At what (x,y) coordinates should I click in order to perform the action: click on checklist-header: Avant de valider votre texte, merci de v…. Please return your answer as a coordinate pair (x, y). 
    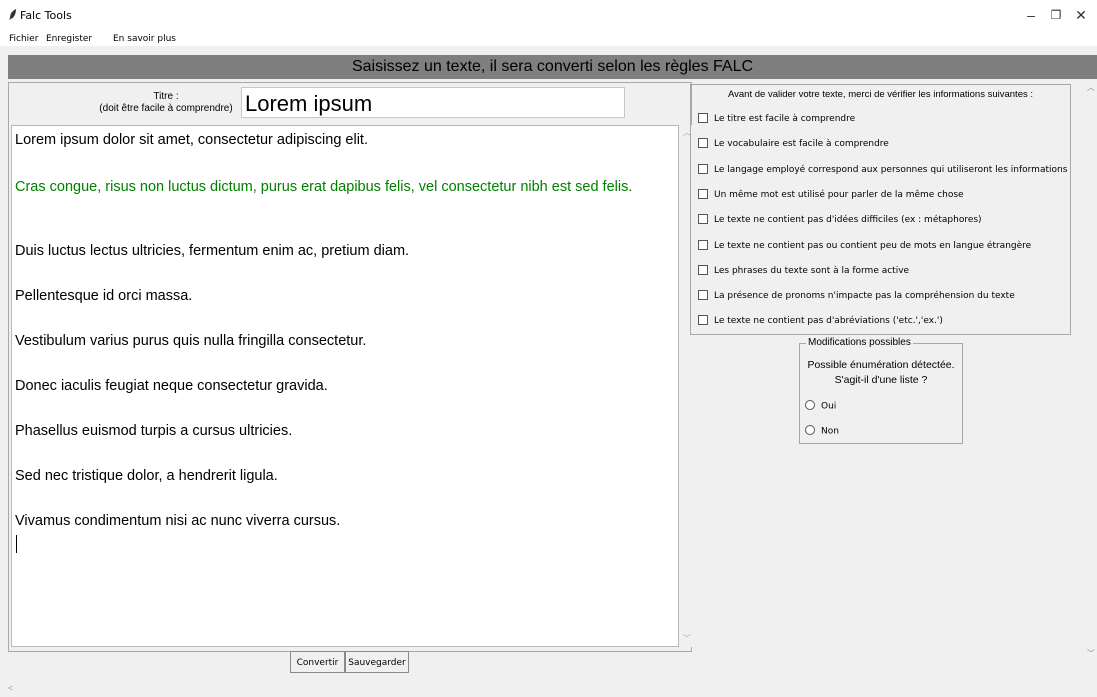
    Looking at the image, I should click on (880, 94).